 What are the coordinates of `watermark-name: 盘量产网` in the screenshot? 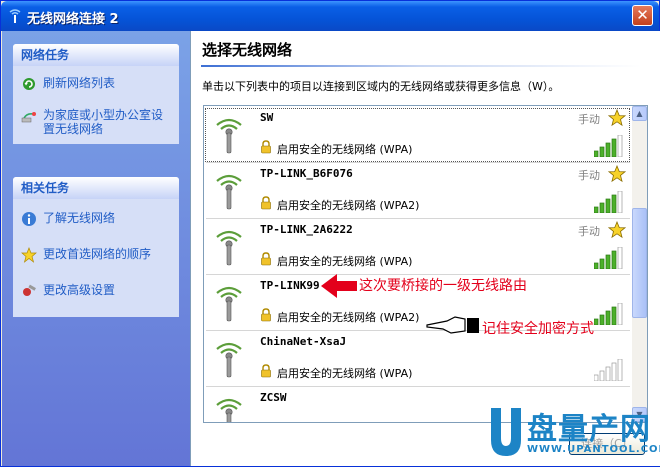 It's located at (589, 429).